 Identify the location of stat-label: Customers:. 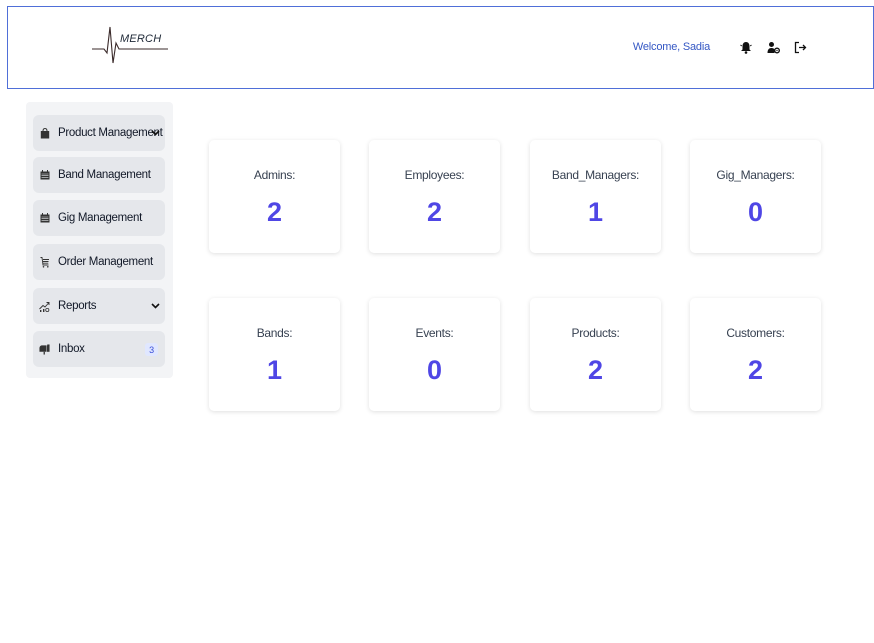
(755, 333).